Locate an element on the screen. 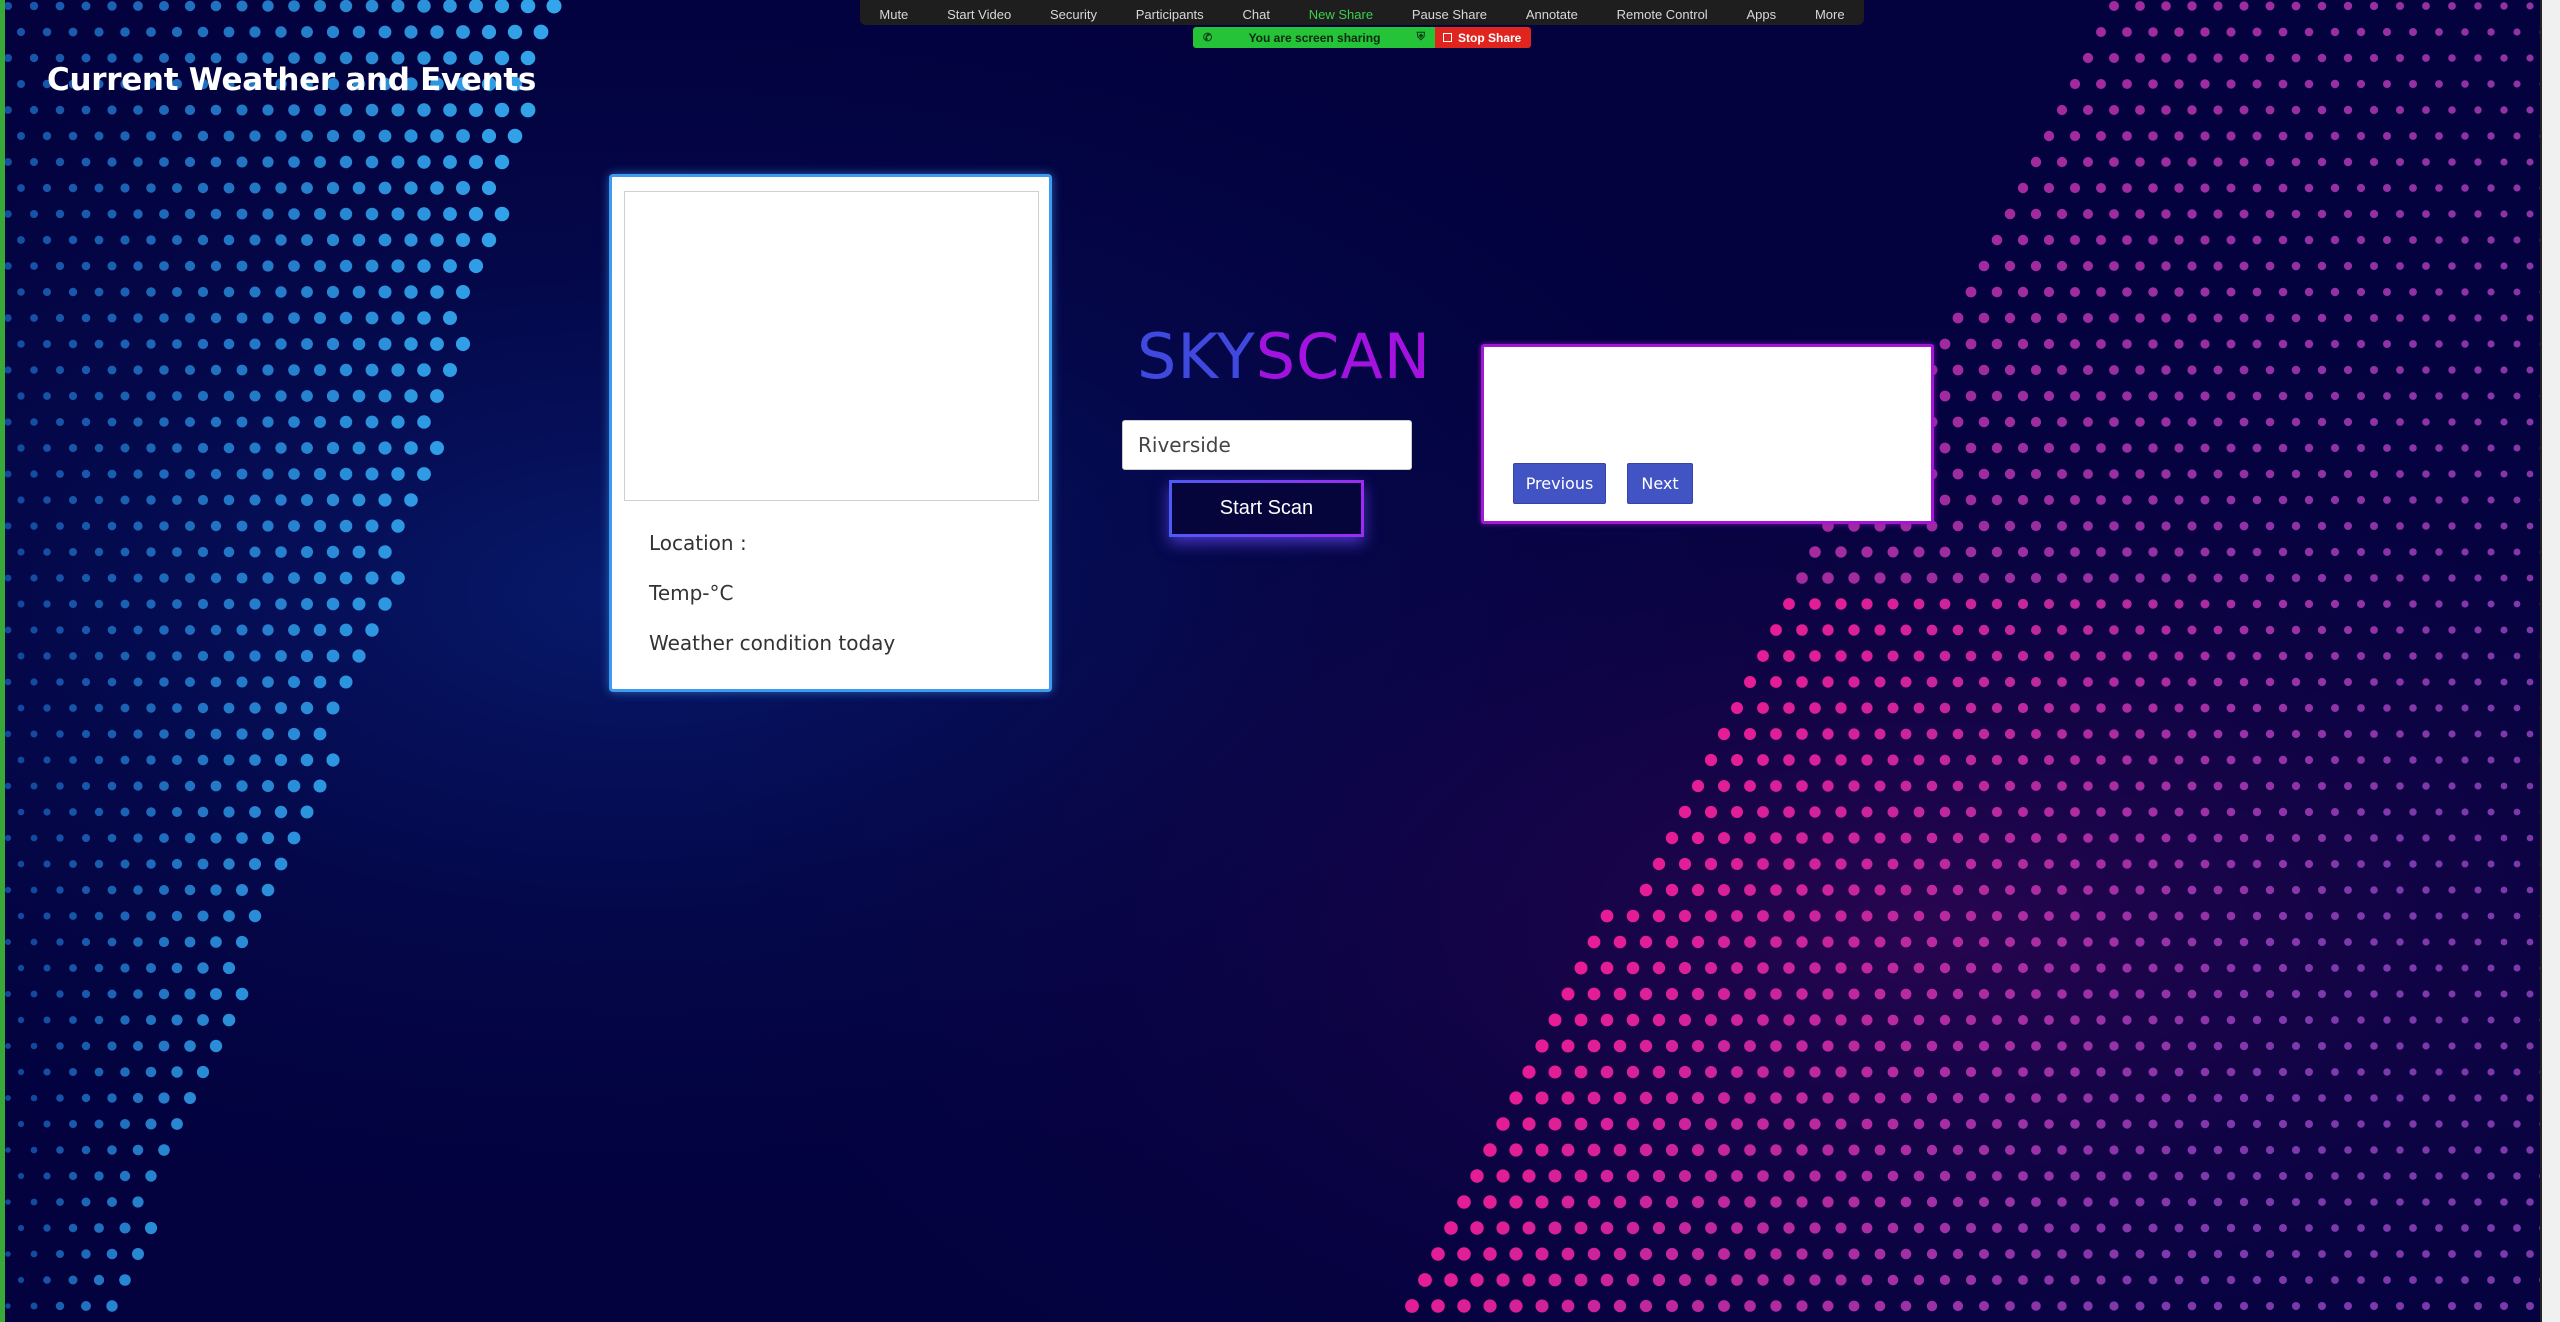  weather-condition-label: Weather condition today is located at coordinates (772, 643).